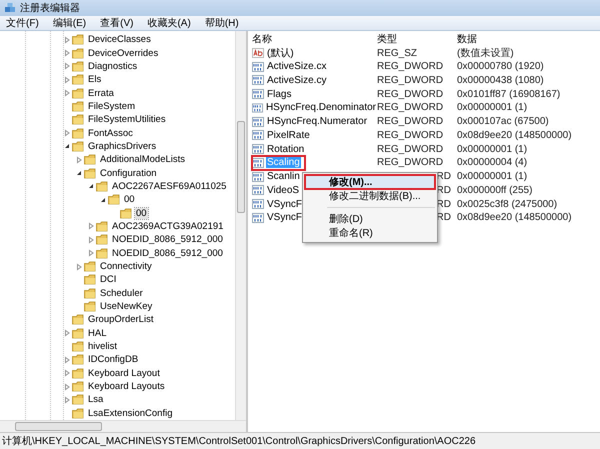  Describe the element at coordinates (221, 23) in the screenshot. I see `menu-item: 帮助(H)` at that location.